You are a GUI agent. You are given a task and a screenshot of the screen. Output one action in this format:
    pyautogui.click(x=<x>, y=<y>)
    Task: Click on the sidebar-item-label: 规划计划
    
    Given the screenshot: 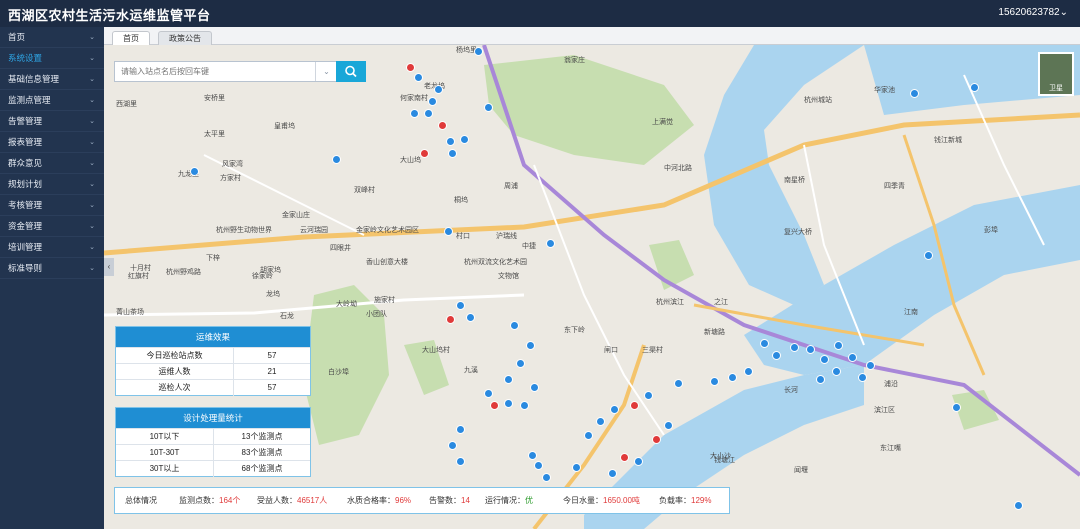 What is the action you would take?
    pyautogui.click(x=25, y=184)
    